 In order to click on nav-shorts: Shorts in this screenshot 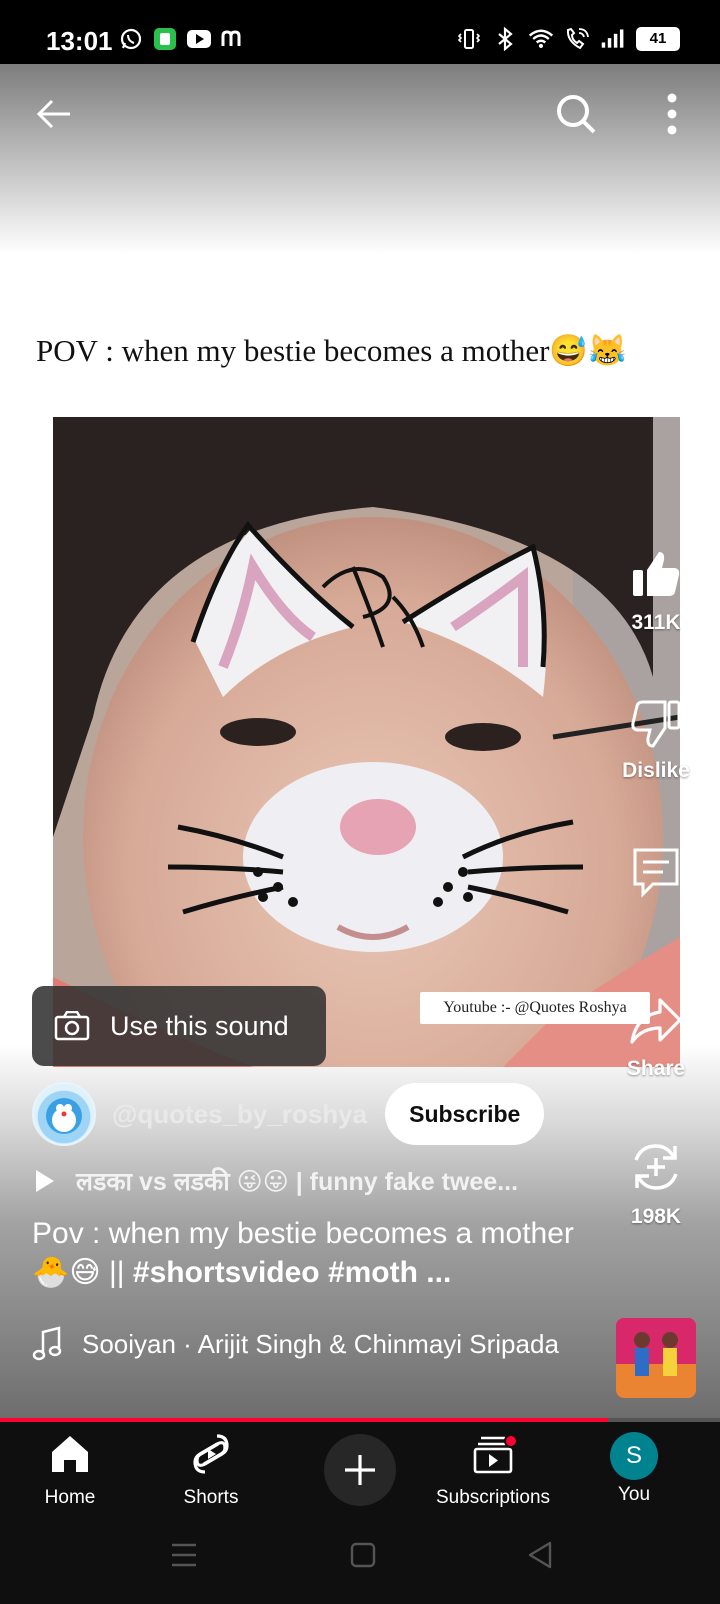, I will do `click(211, 1470)`.